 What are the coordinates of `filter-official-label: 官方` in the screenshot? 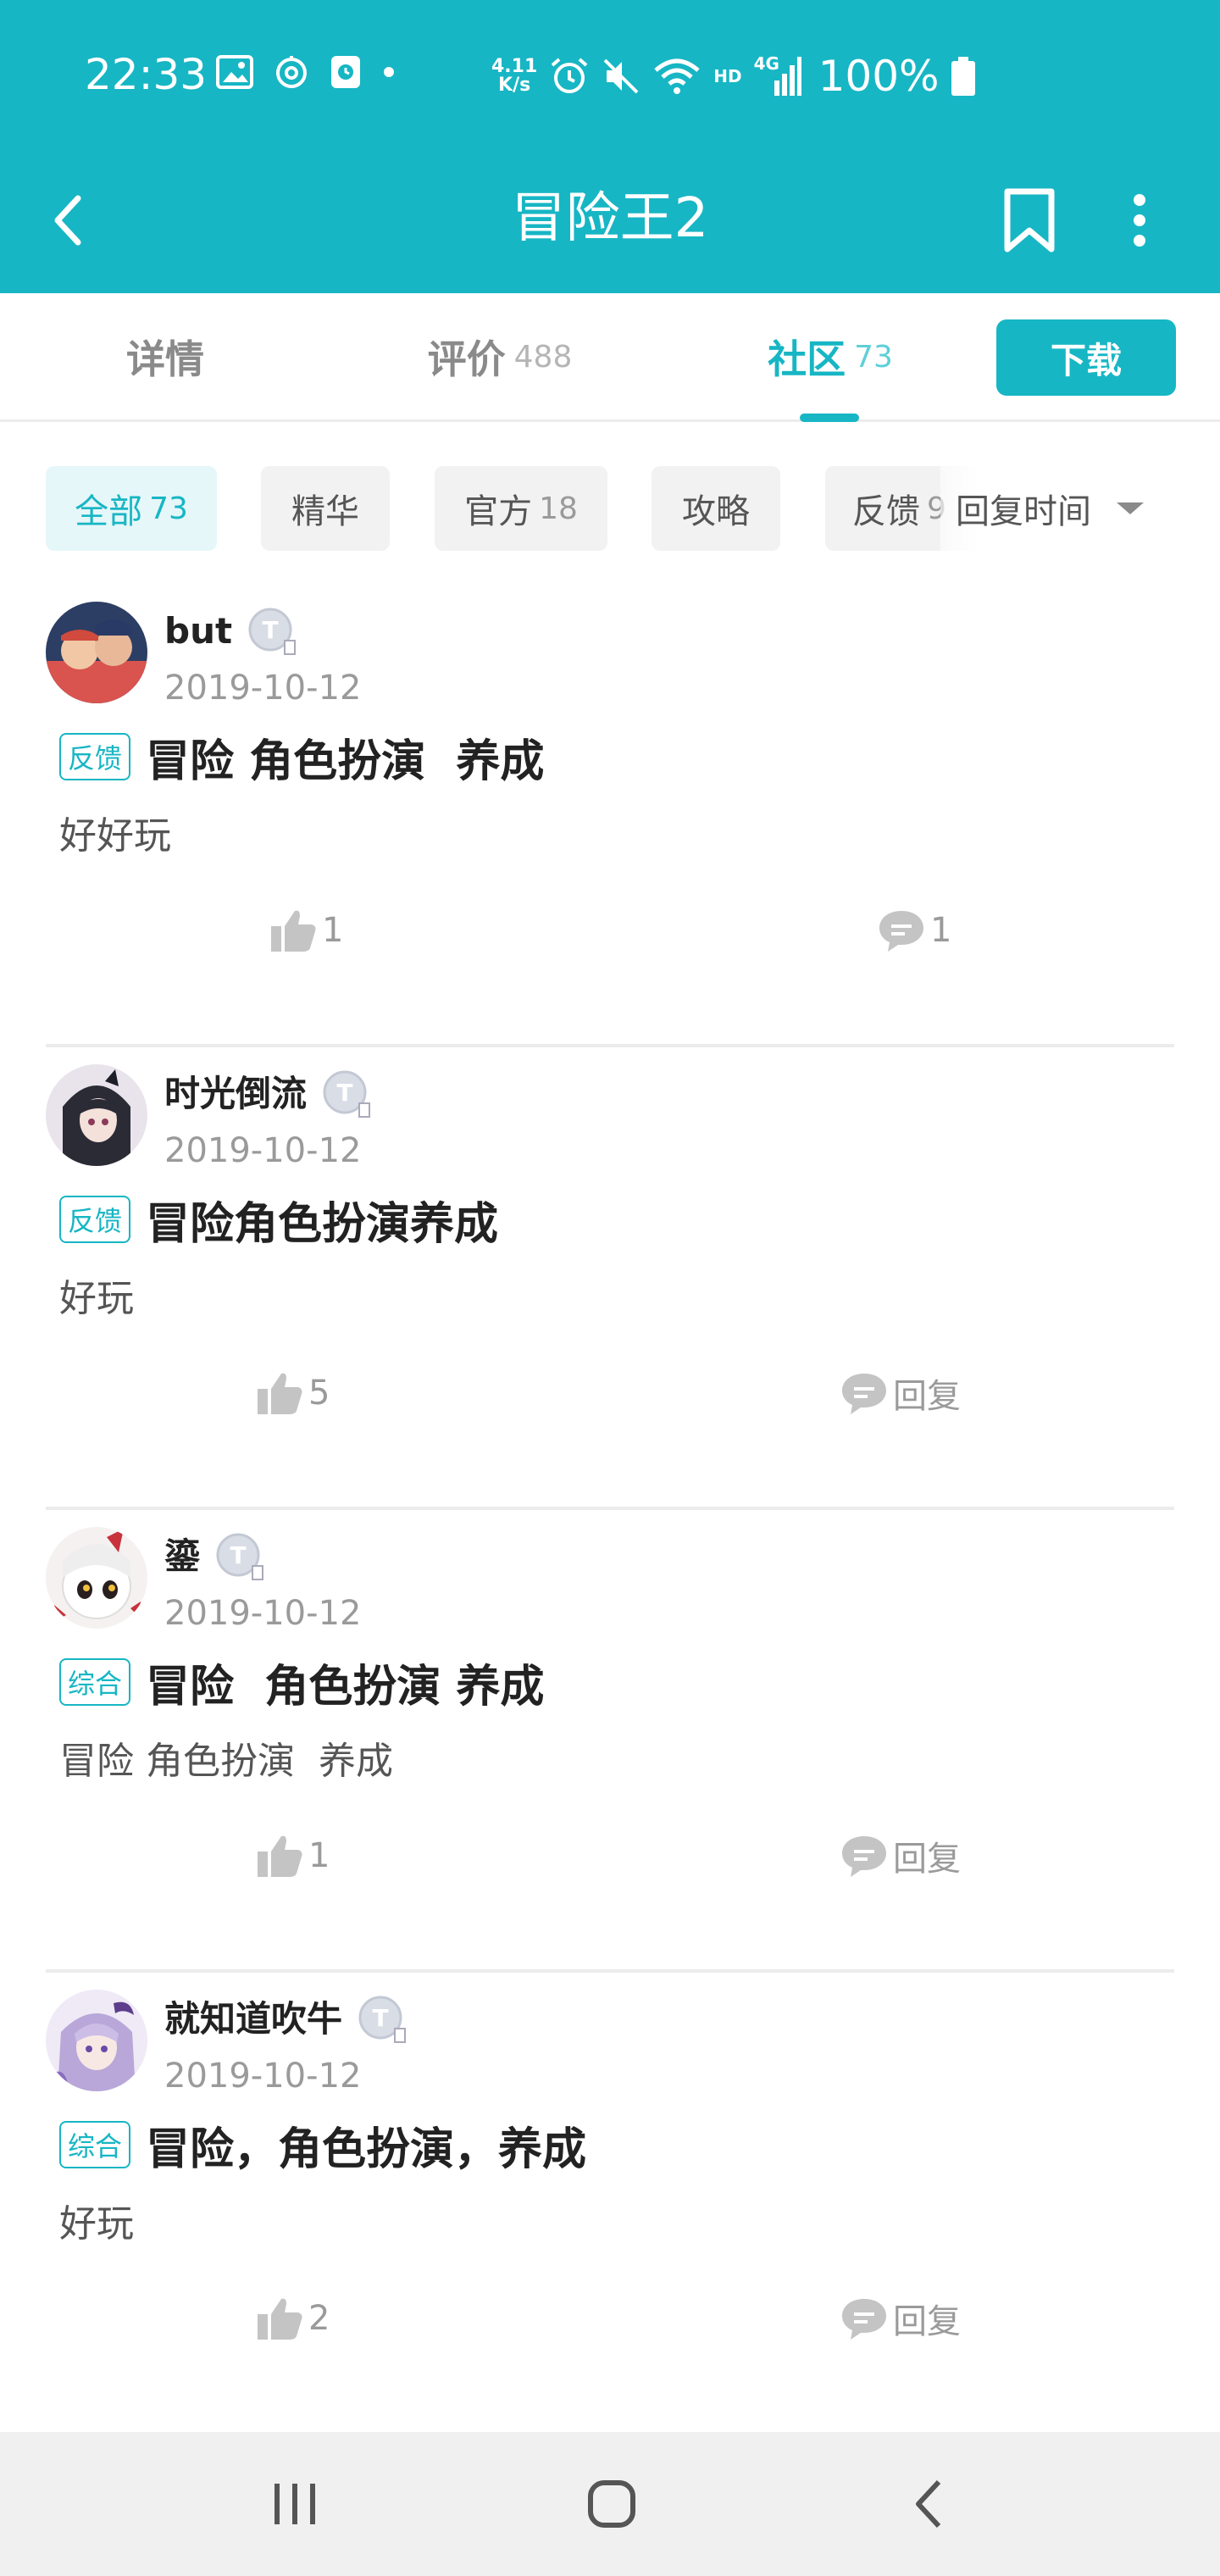 It's located at (498, 511).